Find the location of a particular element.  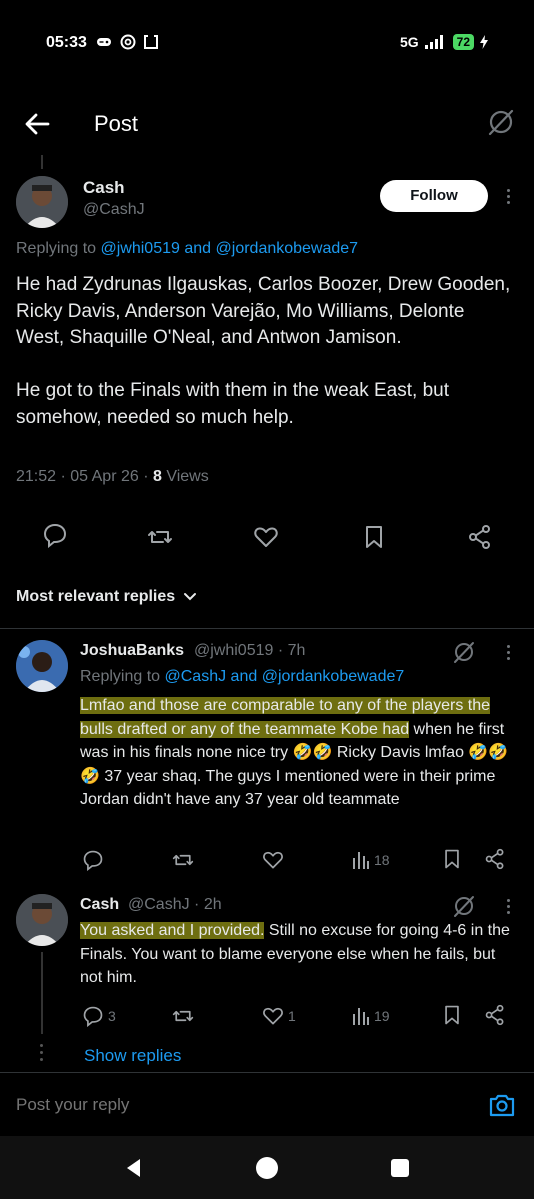

views-count: 19 is located at coordinates (382, 1016).